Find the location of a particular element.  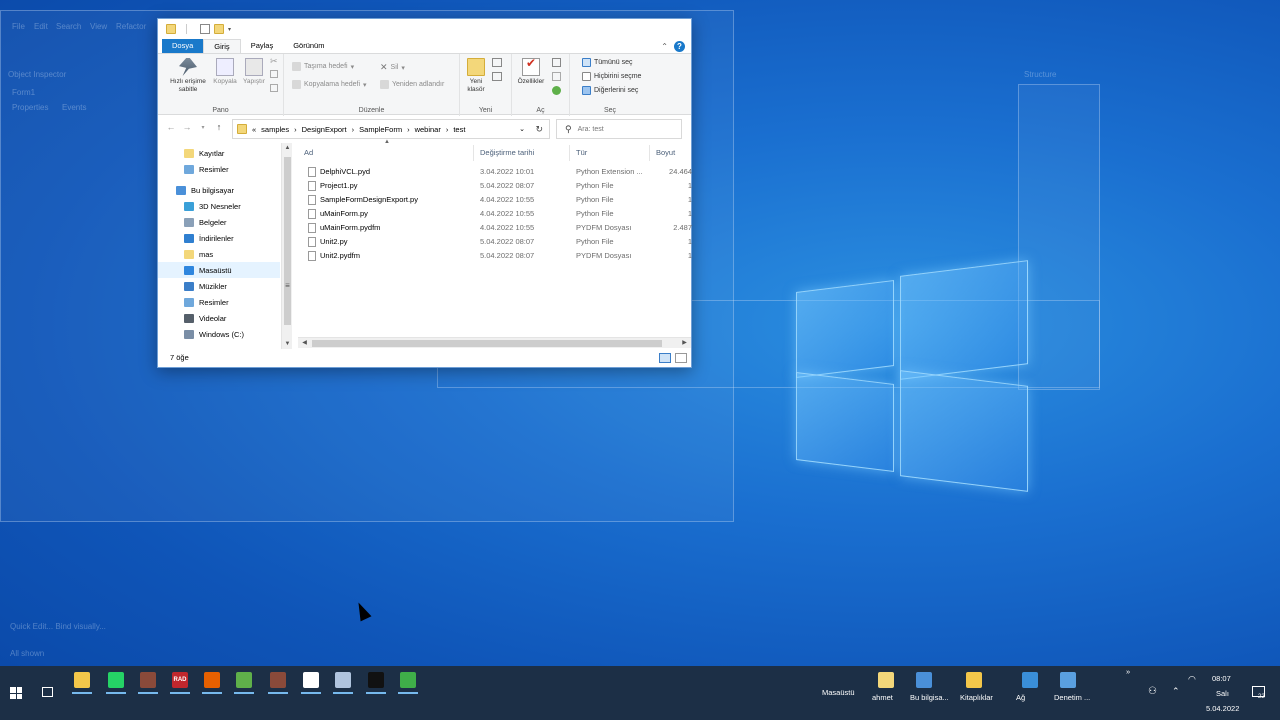

rename-button: Yeniden adlandır is located at coordinates (412, 84).